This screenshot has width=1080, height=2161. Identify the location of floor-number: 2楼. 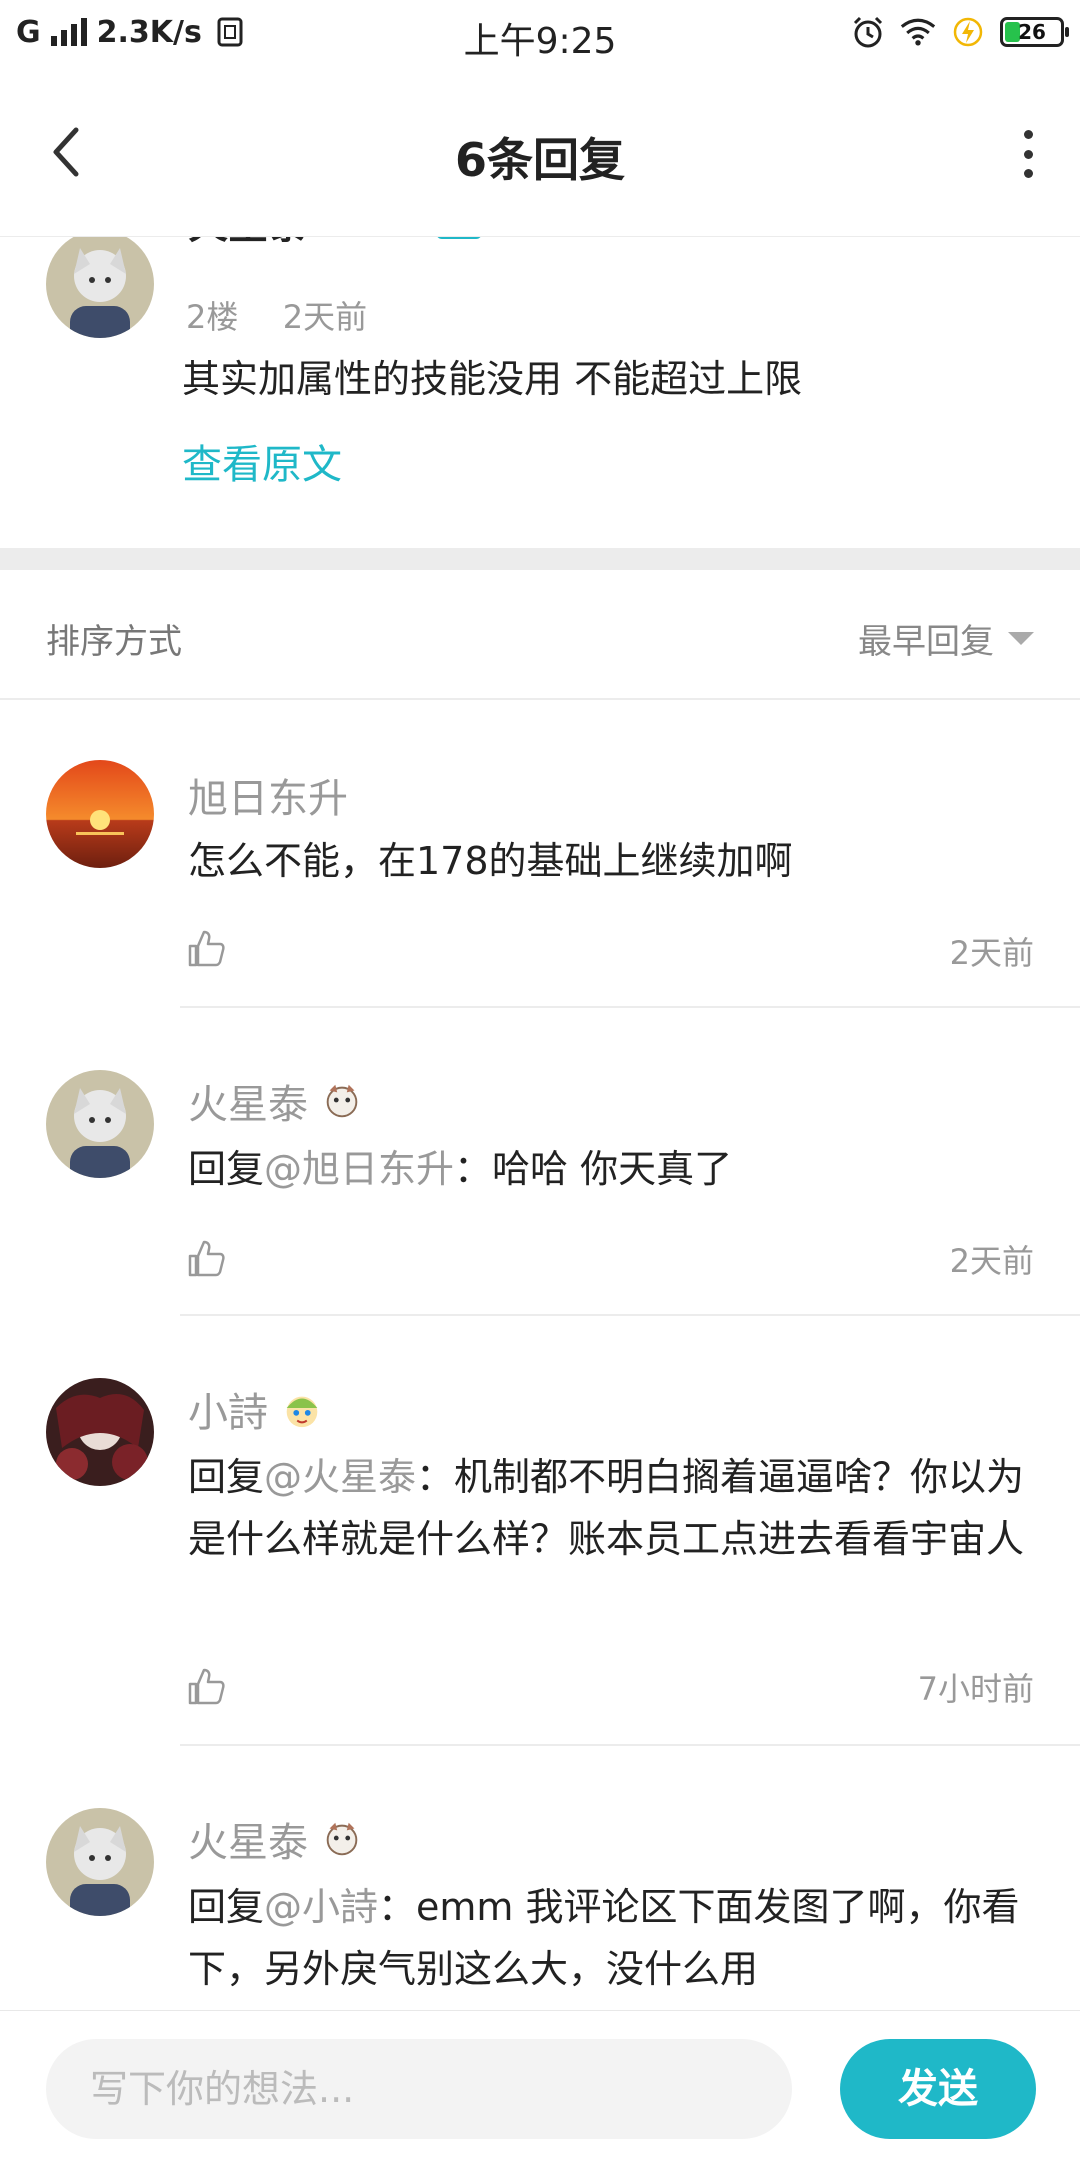
(212, 317).